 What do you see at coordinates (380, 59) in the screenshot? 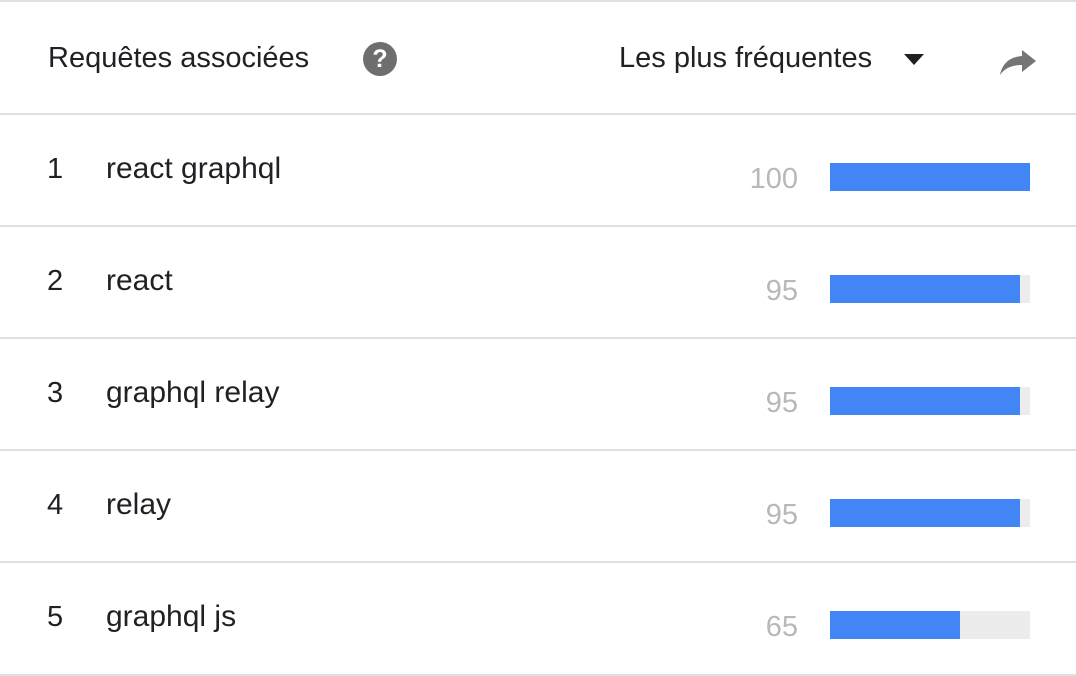
I see `help-icon: ?` at bounding box center [380, 59].